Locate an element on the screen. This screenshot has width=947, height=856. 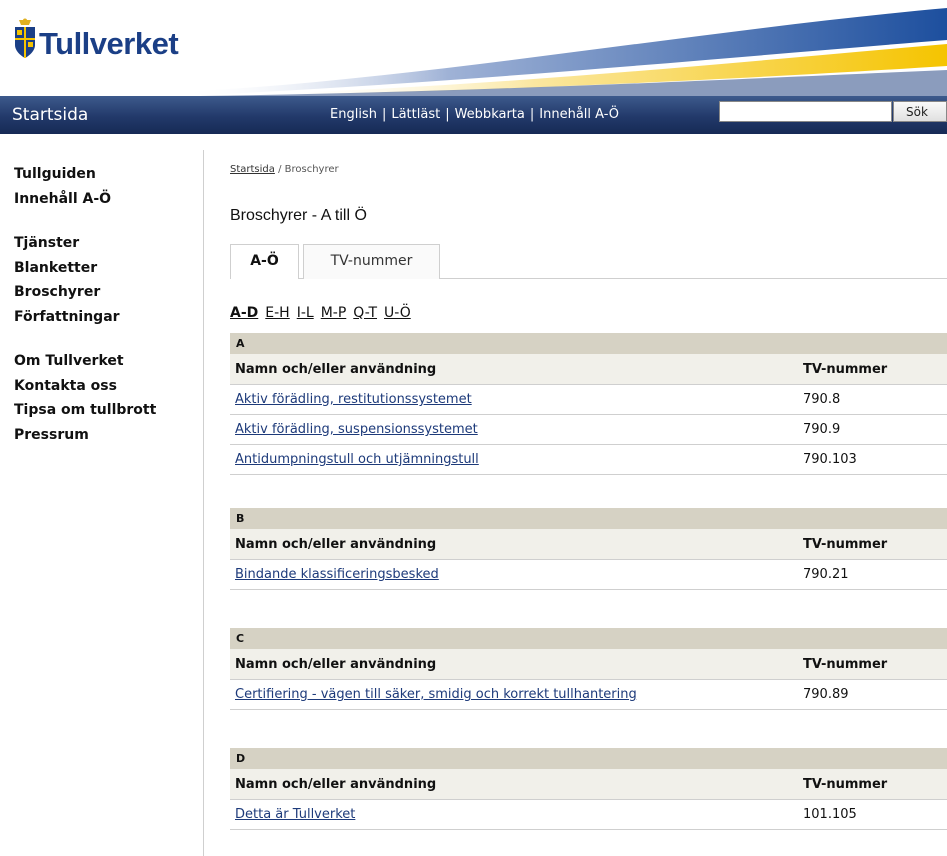
tv-number: 790.8 is located at coordinates (822, 399).